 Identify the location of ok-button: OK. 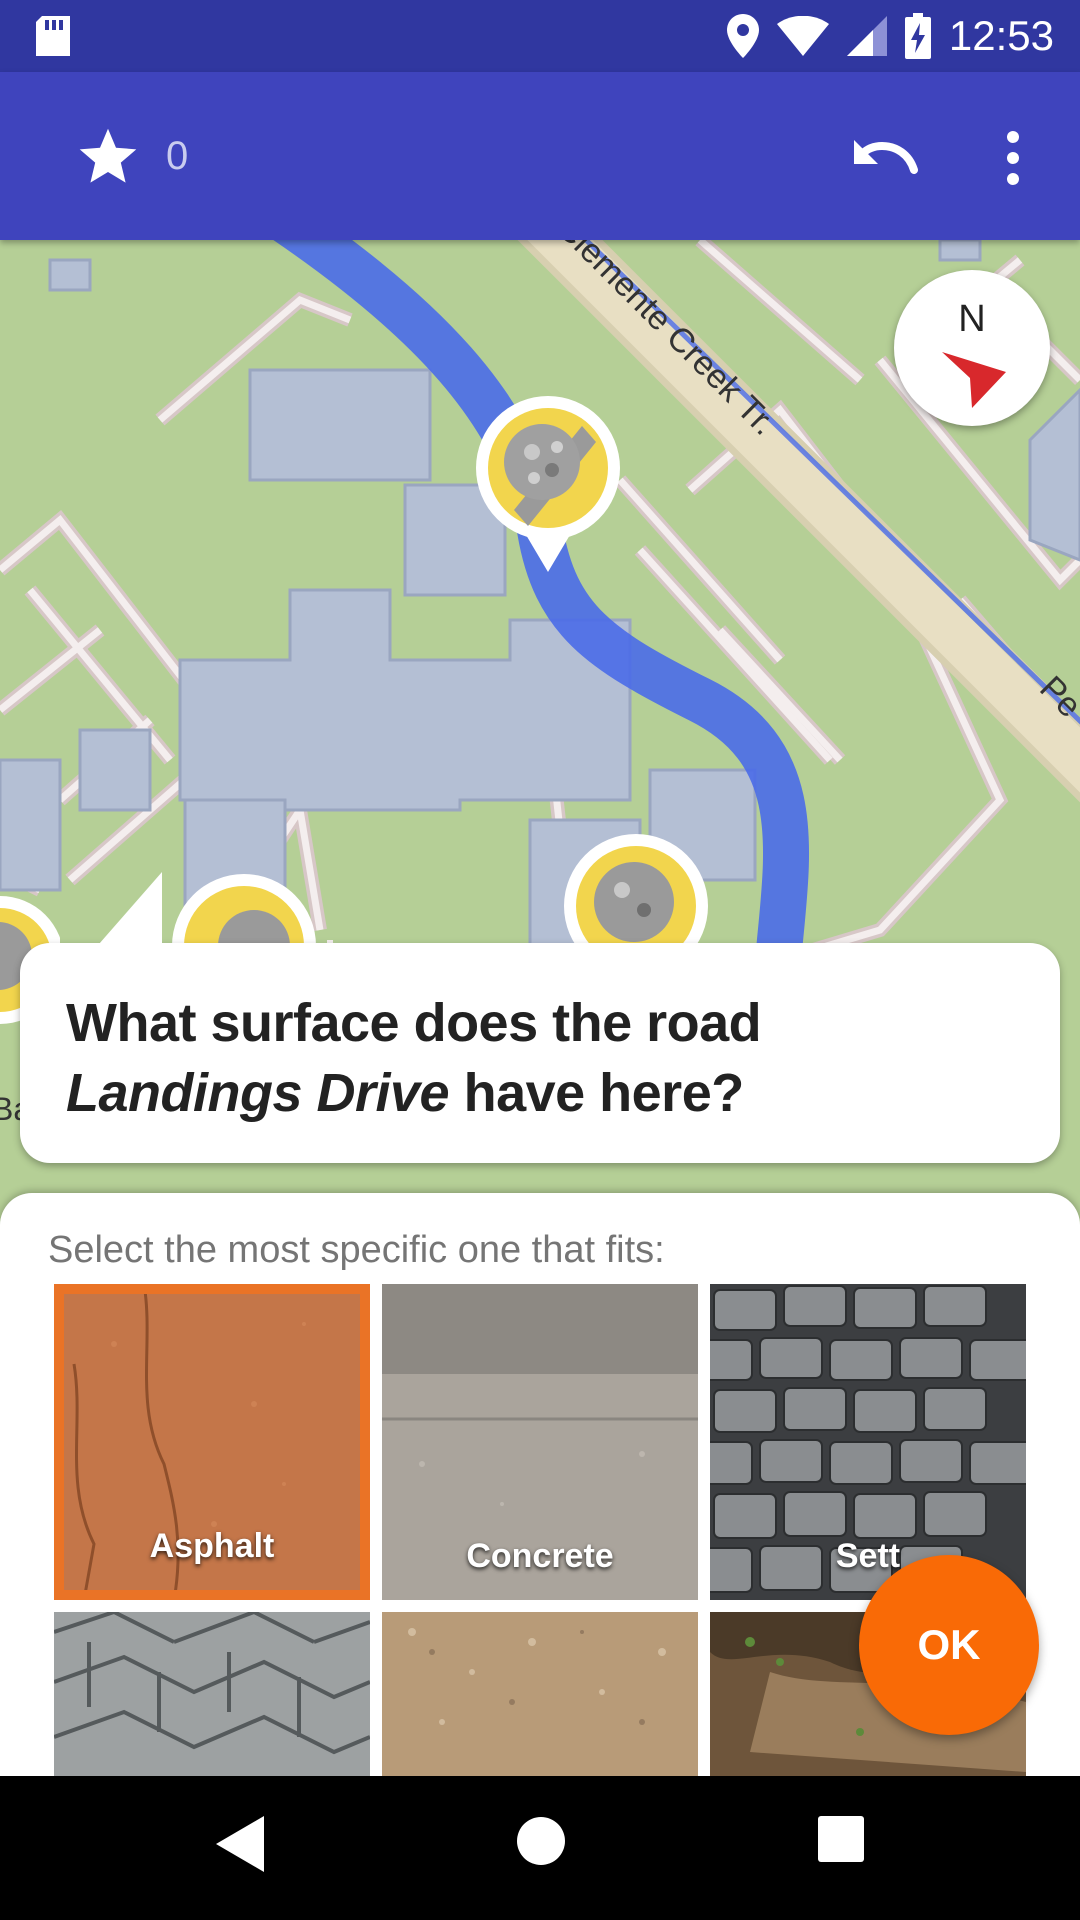
(949, 1645).